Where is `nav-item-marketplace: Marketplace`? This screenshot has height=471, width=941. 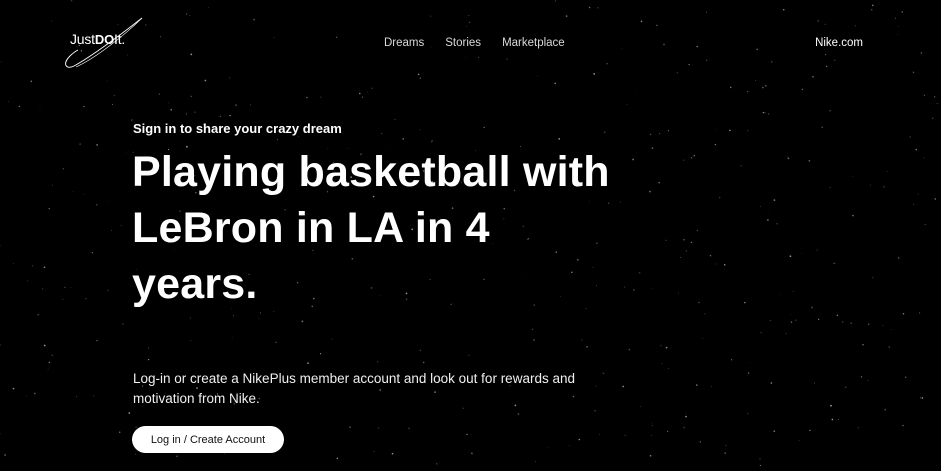 nav-item-marketplace: Marketplace is located at coordinates (533, 43).